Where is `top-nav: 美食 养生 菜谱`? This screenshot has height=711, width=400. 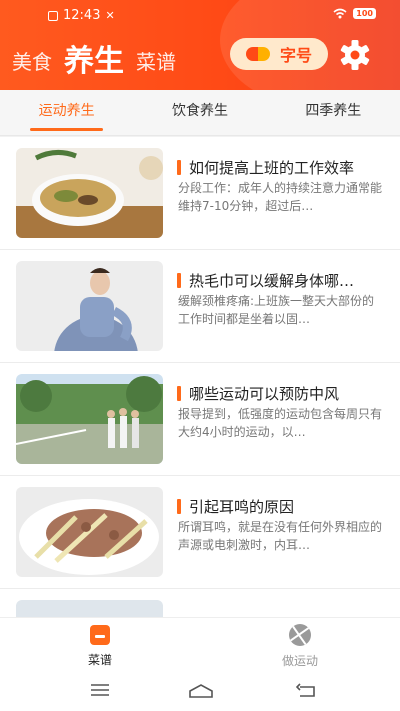
top-nav: 美食 养生 菜谱 is located at coordinates (94, 56).